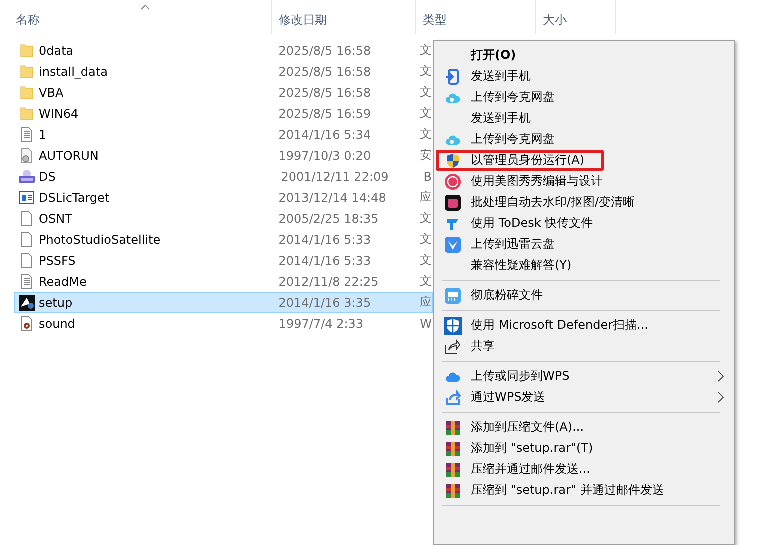 The width and height of the screenshot is (774, 545). What do you see at coordinates (325, 303) in the screenshot?
I see `date-modified: 2014/1/16 3:35` at bounding box center [325, 303].